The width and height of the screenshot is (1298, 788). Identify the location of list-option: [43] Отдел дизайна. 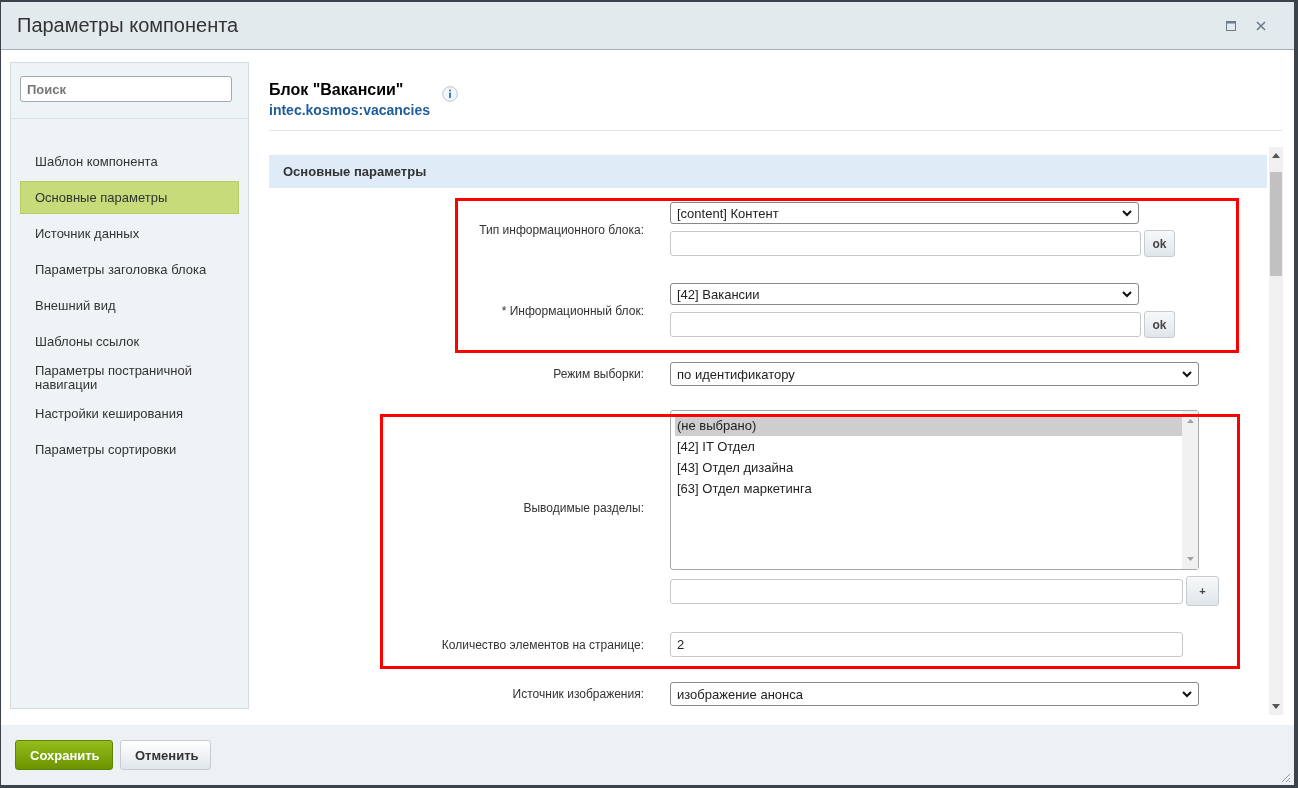
(928, 467).